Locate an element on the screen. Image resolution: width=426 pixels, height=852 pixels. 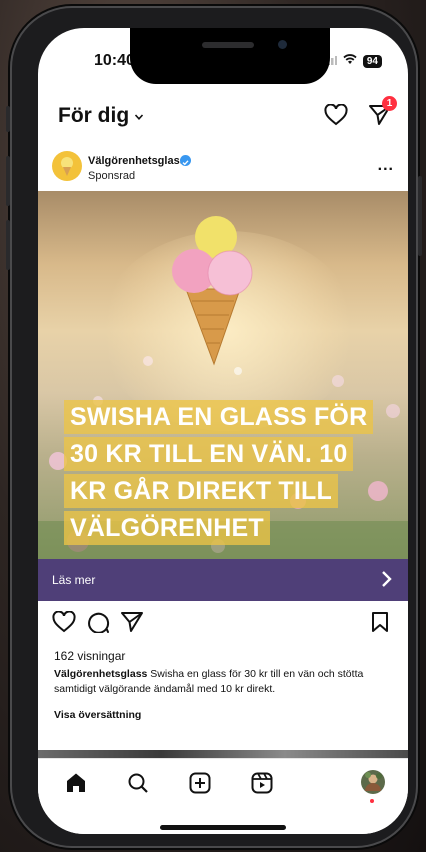
status-icons: 94 is located at coordinates (352, 61).